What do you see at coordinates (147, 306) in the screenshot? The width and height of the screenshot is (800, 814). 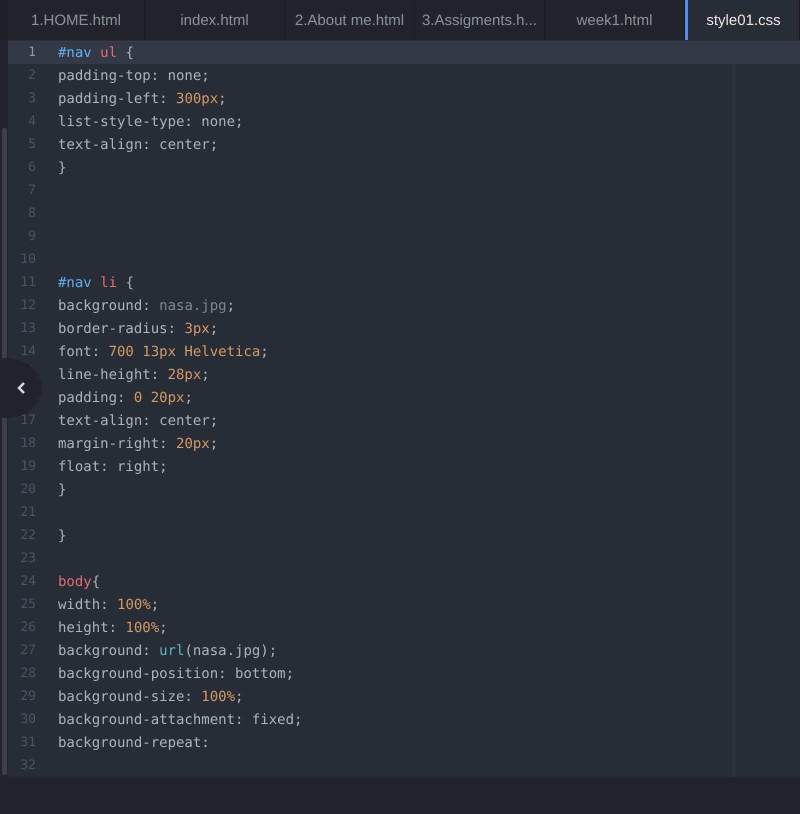 I see `code-line: background: nasa.jpg;` at bounding box center [147, 306].